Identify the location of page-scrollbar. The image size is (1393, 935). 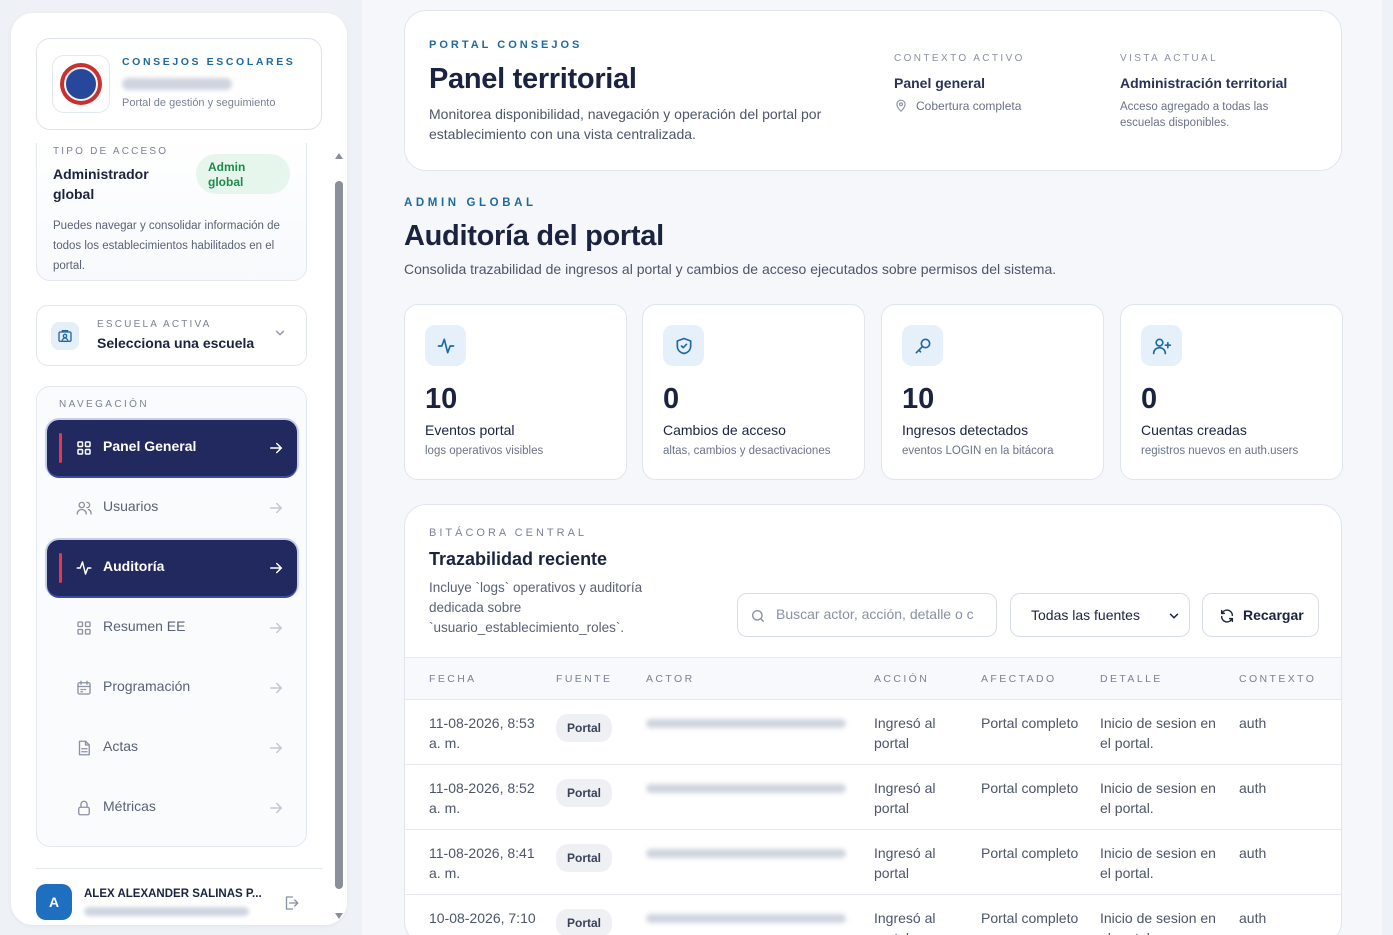
(1387, 467).